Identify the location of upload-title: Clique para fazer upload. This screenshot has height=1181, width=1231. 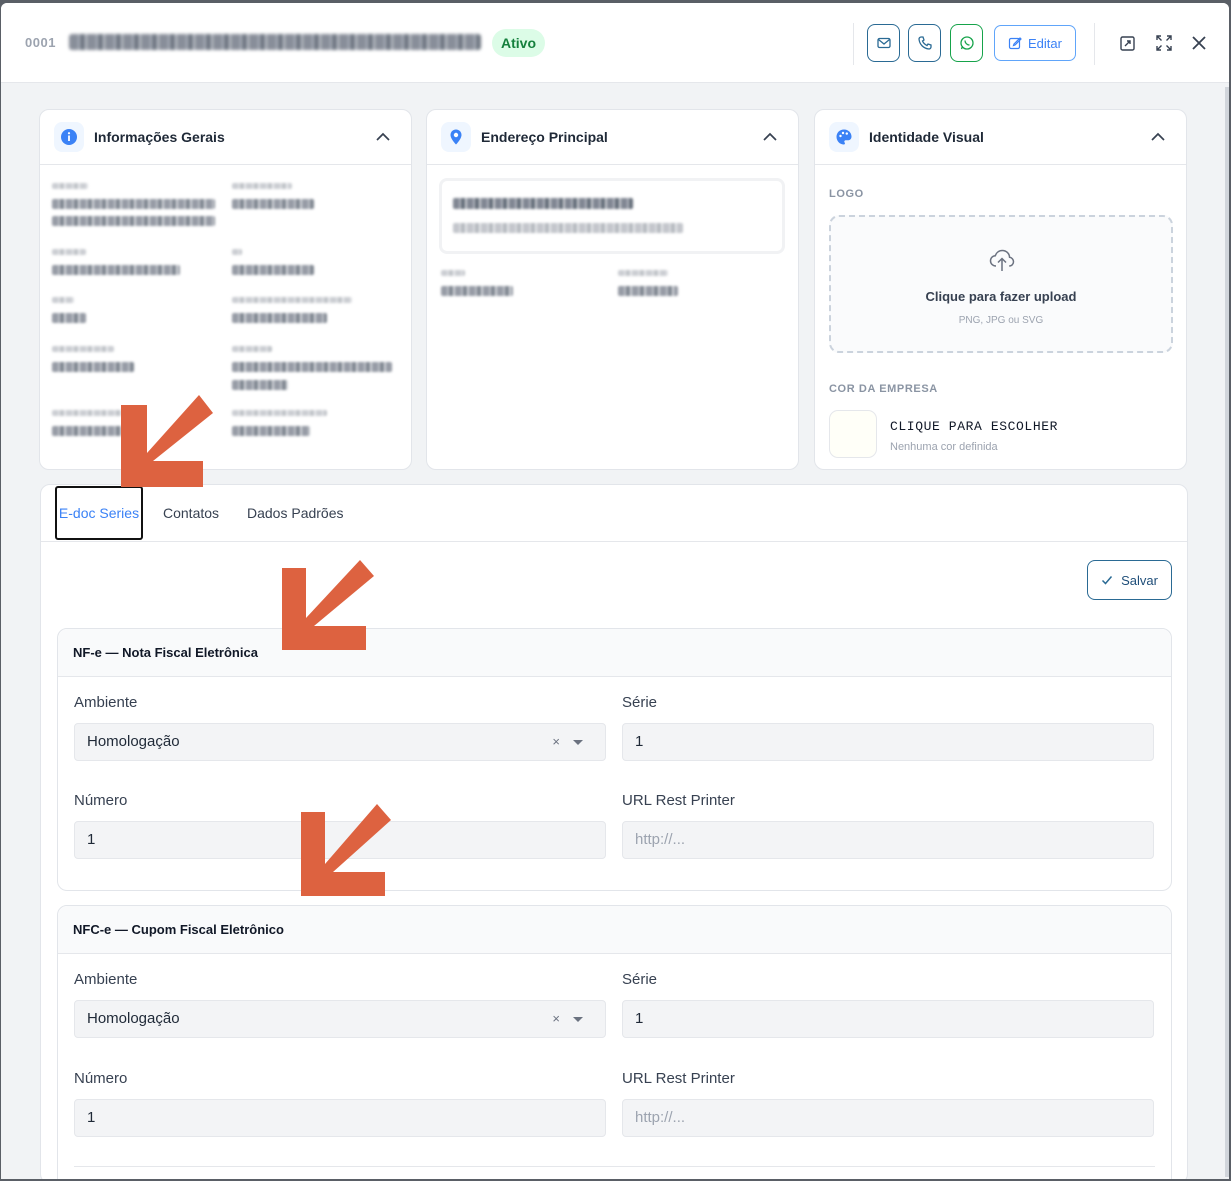
(1001, 296).